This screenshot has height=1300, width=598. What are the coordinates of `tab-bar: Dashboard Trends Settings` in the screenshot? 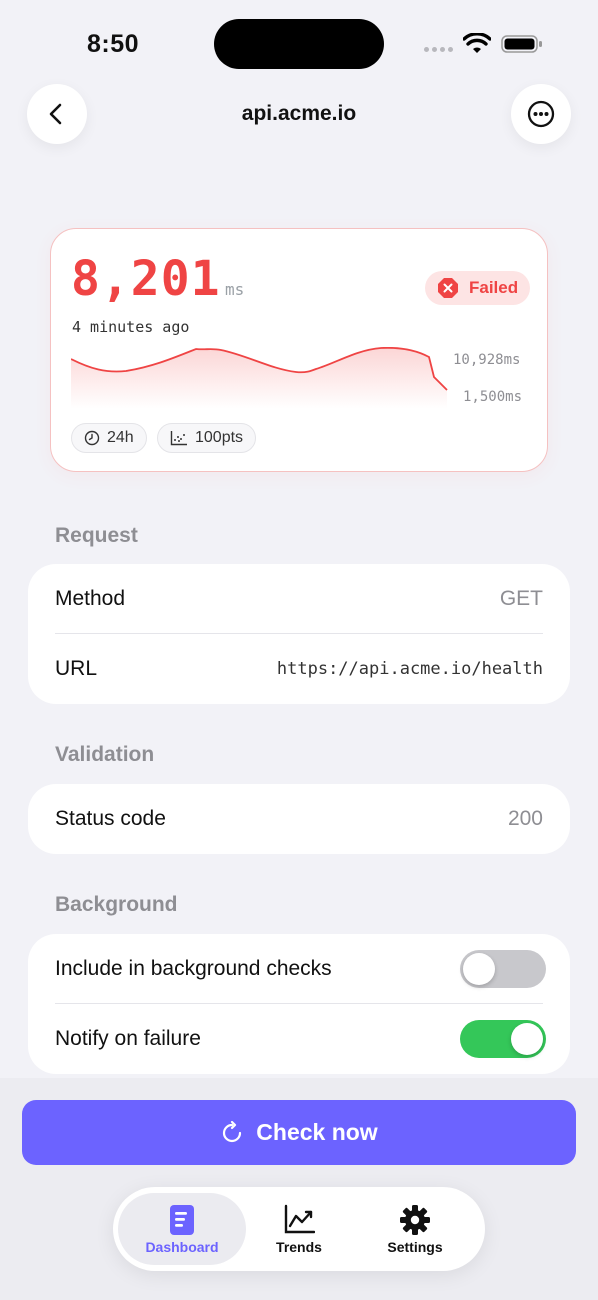 It's located at (299, 1229).